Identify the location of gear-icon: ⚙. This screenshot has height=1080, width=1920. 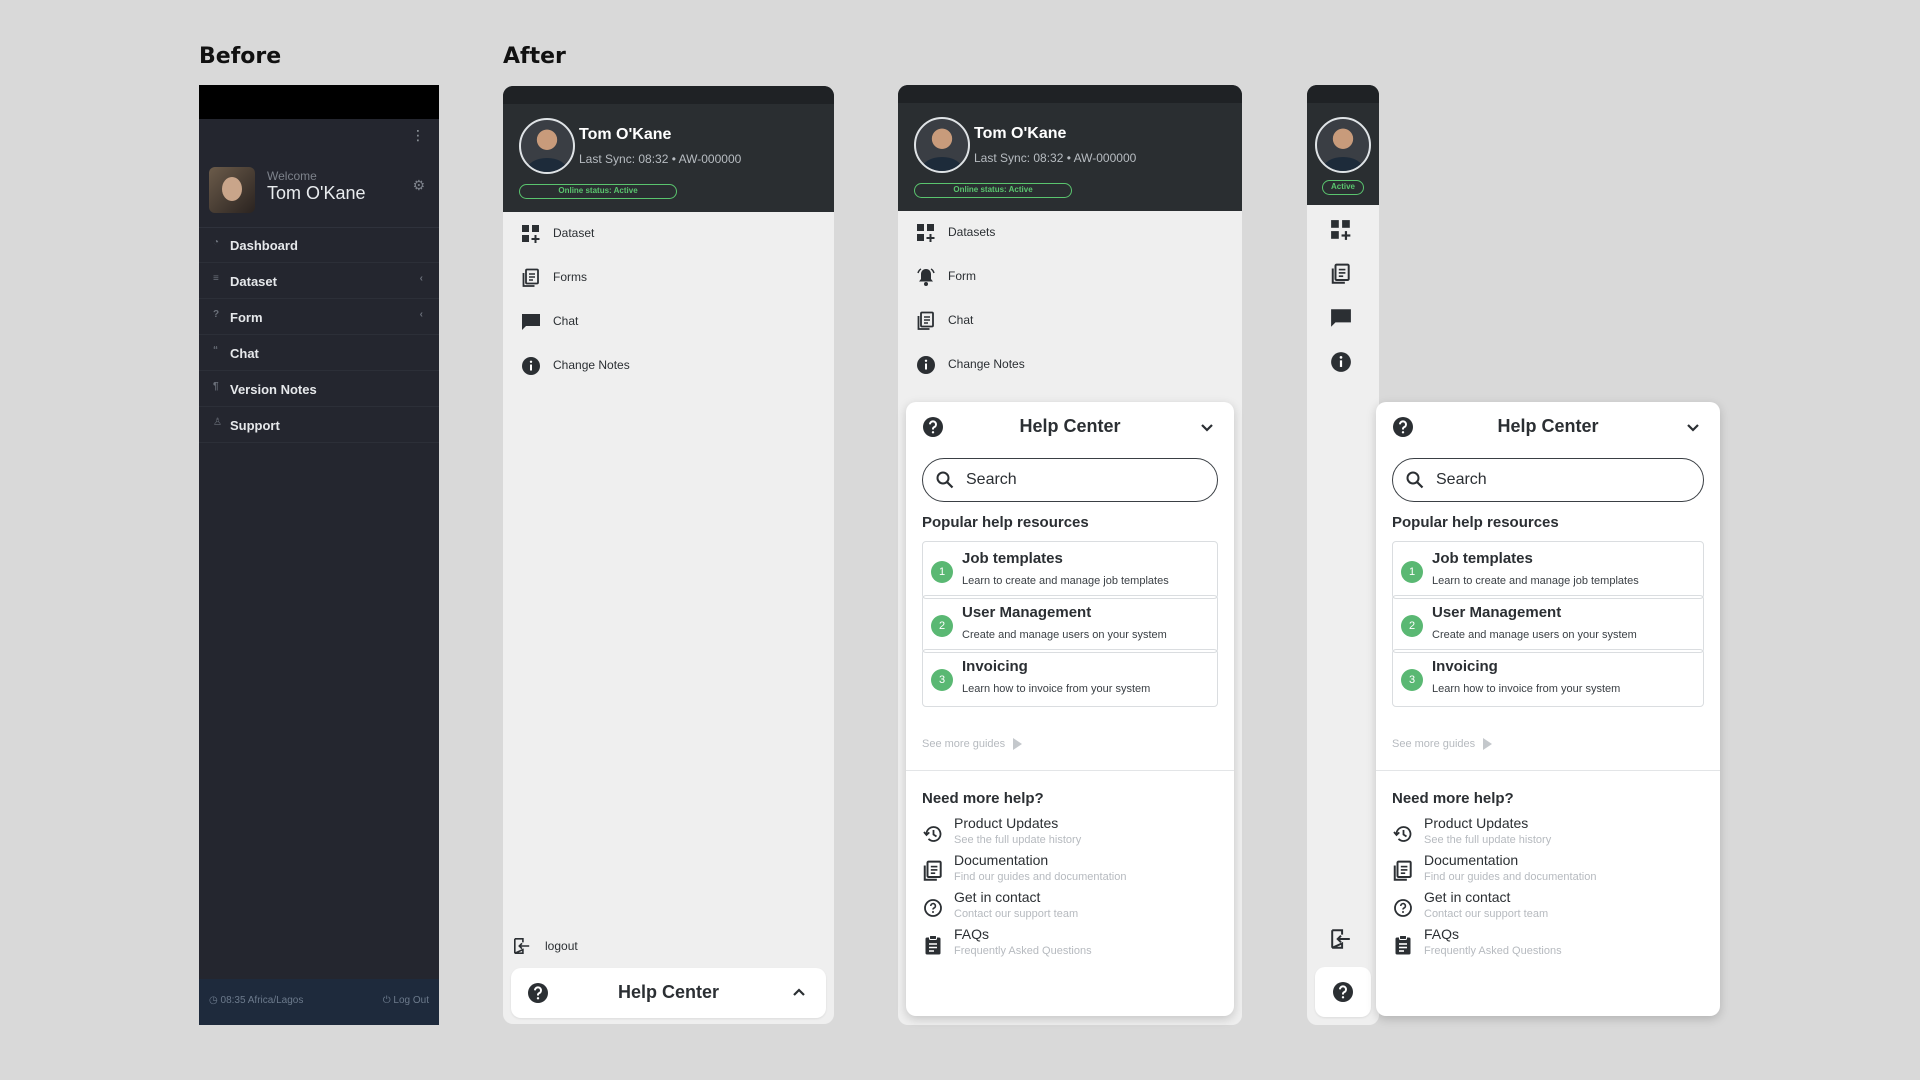
(418, 185).